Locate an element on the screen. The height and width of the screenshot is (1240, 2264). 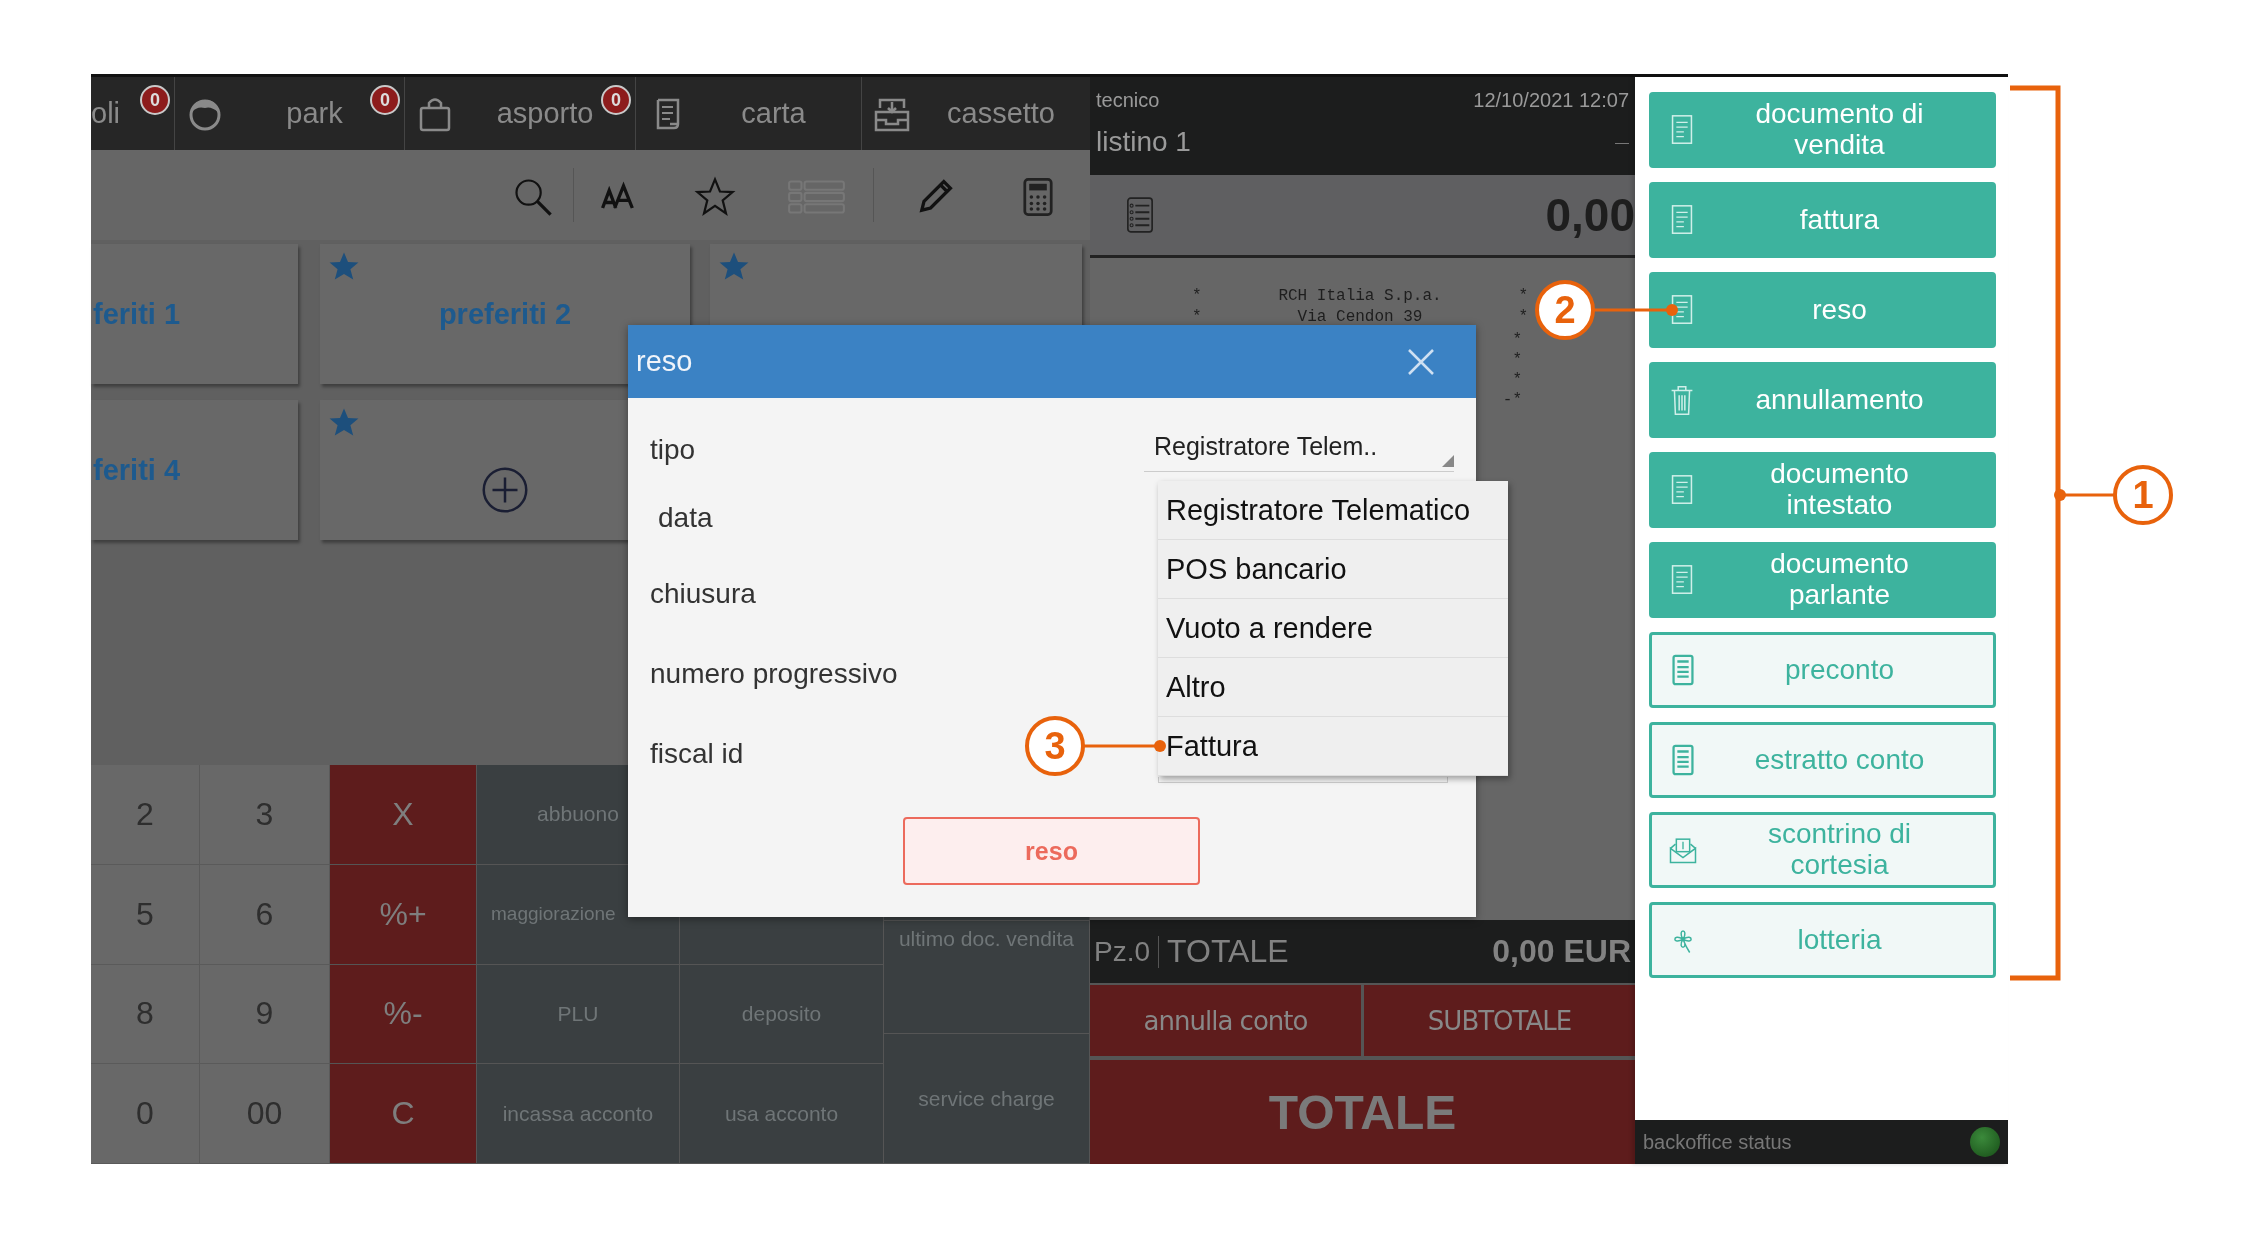
status-label: backoffice status is located at coordinates (1717, 1142).